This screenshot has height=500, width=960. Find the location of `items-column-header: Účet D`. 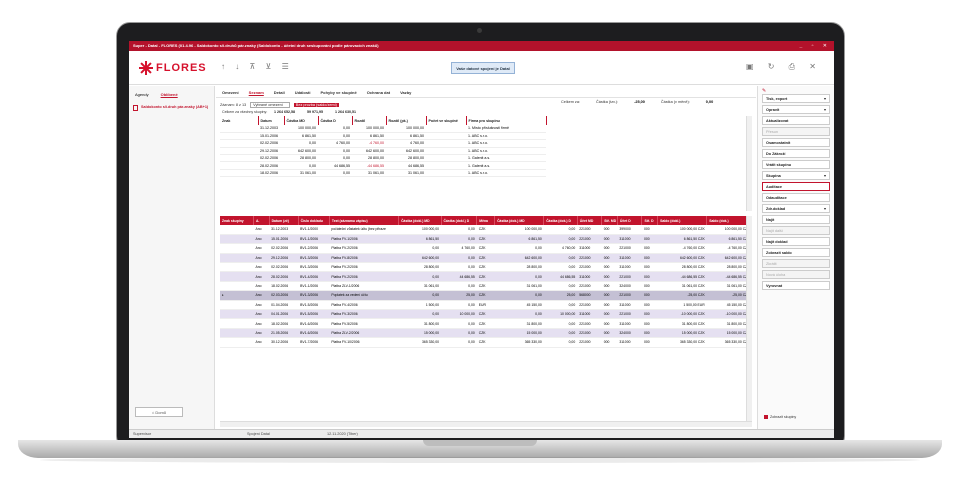

items-column-header: Účet D is located at coordinates (630, 220).